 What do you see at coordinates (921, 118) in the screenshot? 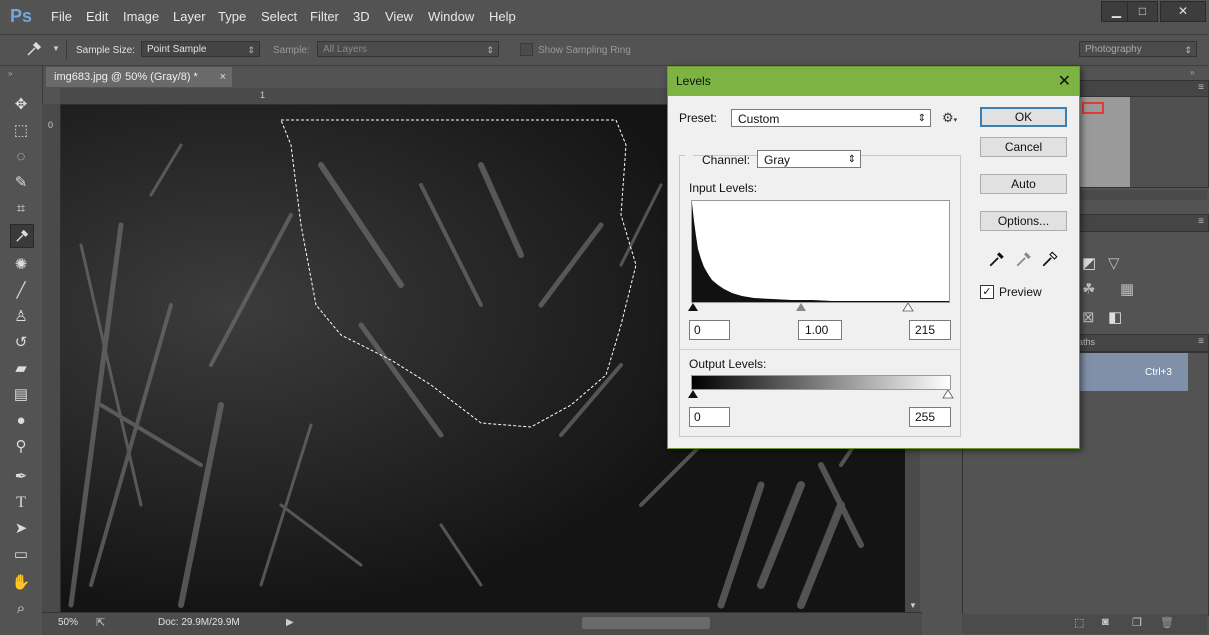
I see `chevron-updown-icon: ⇕` at bounding box center [921, 118].